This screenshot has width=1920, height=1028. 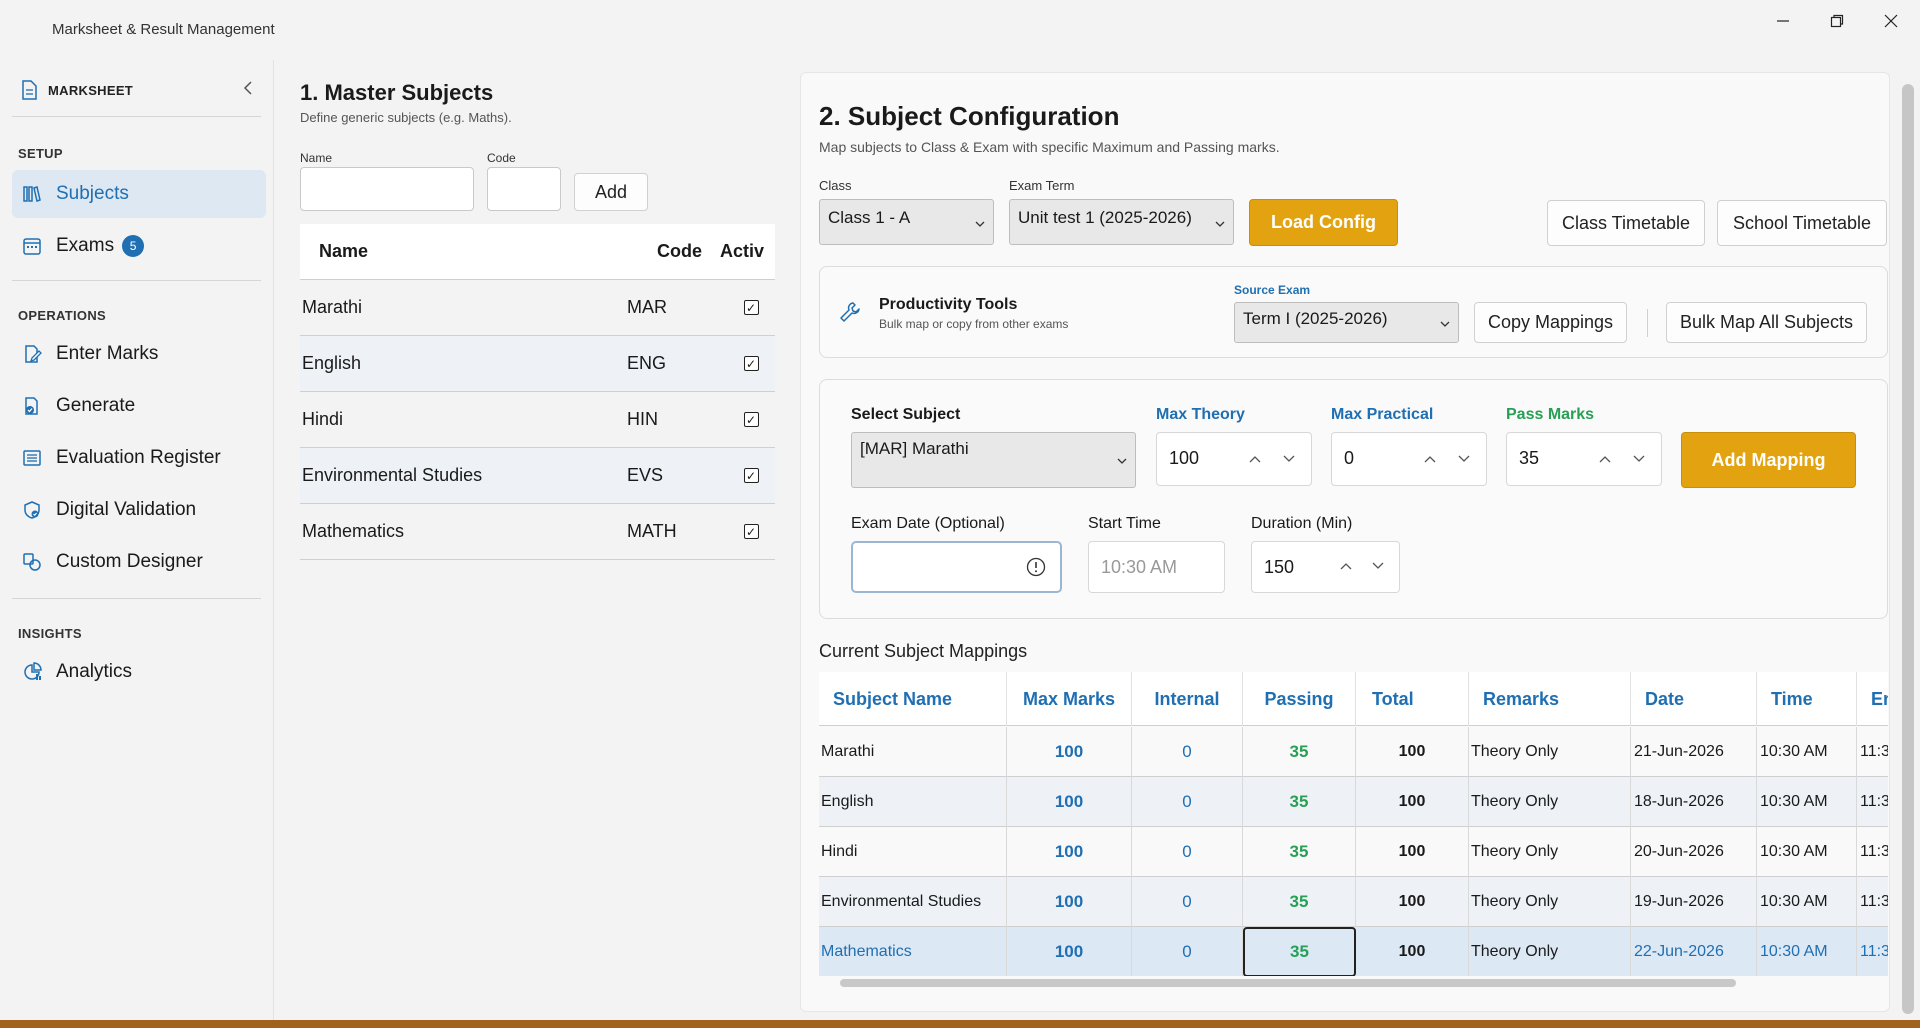 What do you see at coordinates (1187, 699) in the screenshot?
I see `column-internal: Internal` at bounding box center [1187, 699].